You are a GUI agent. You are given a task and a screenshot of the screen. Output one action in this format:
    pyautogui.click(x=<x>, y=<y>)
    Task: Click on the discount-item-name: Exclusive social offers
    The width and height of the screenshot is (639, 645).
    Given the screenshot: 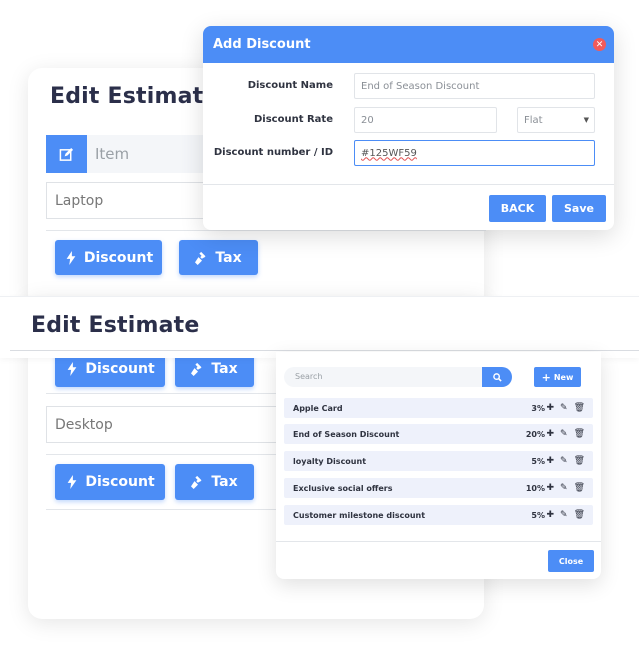 What is the action you would take?
    pyautogui.click(x=343, y=488)
    